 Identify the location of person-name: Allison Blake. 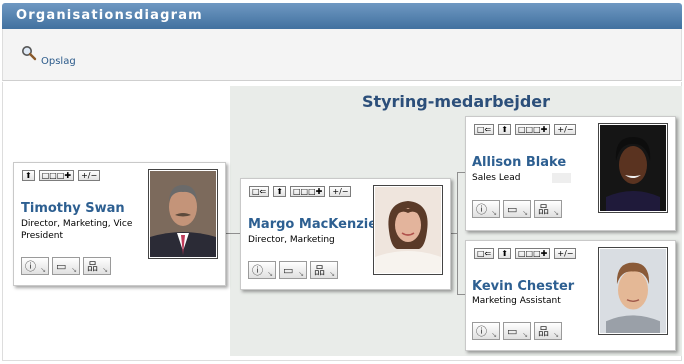
(519, 162).